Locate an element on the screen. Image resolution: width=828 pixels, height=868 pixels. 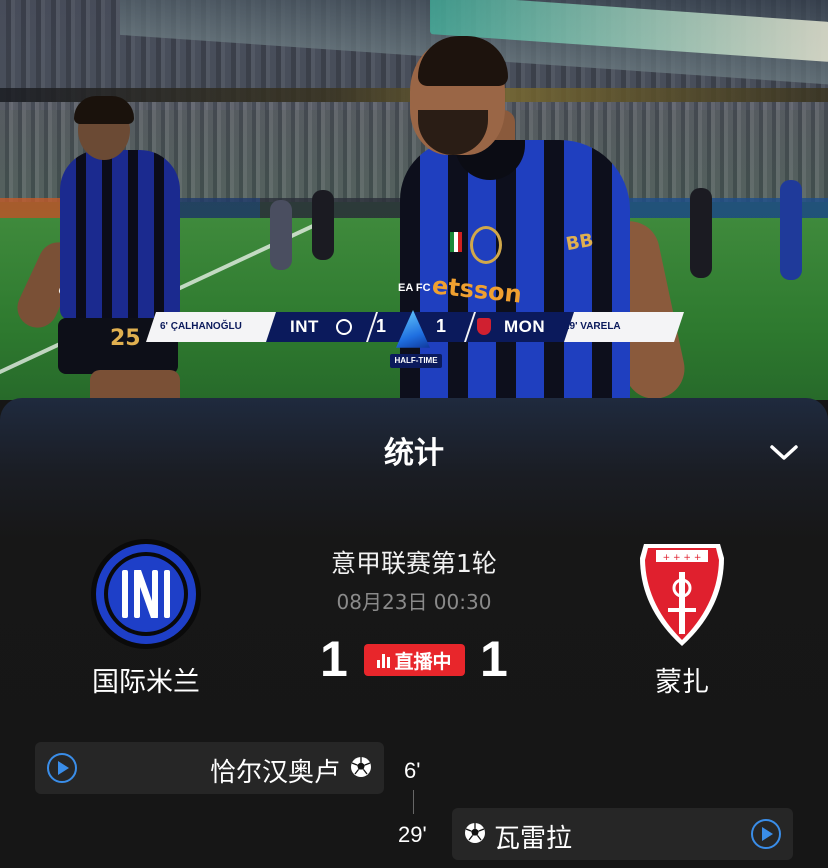
scorebug-period: HALF-TIME is located at coordinates (416, 360).